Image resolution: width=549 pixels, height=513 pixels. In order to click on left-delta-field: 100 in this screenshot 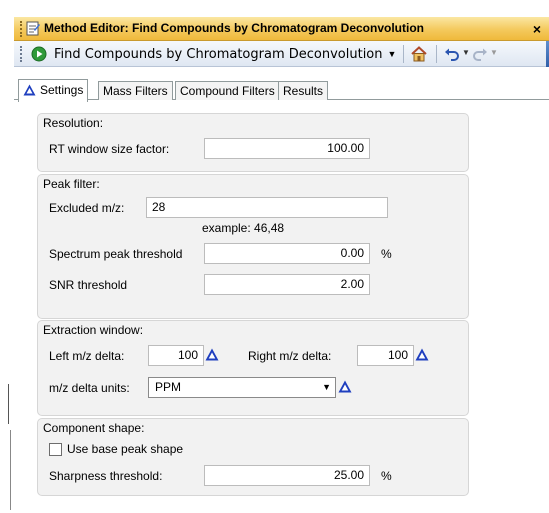, I will do `click(176, 355)`.